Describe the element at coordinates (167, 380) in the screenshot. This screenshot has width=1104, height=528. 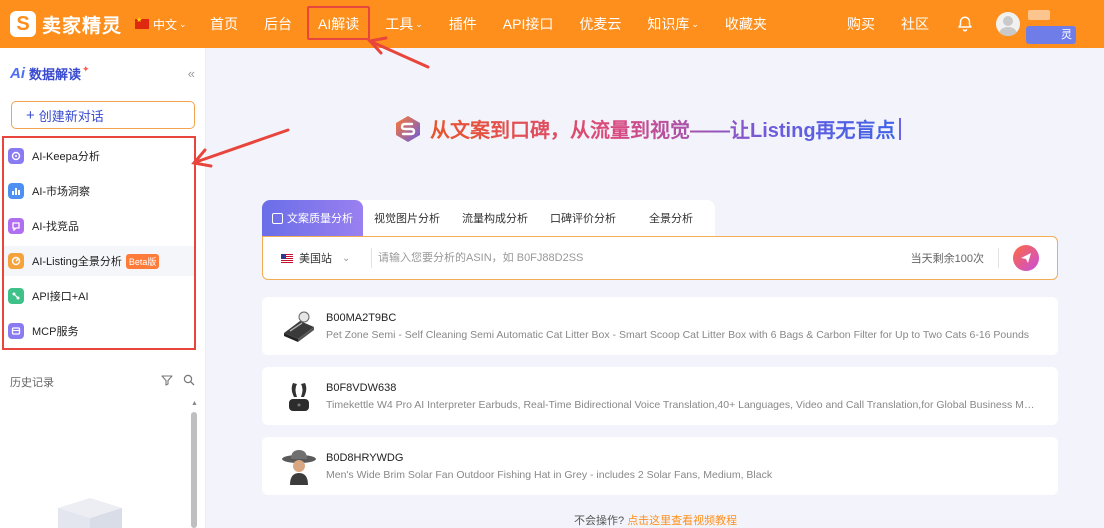
I see `filter-icon` at that location.